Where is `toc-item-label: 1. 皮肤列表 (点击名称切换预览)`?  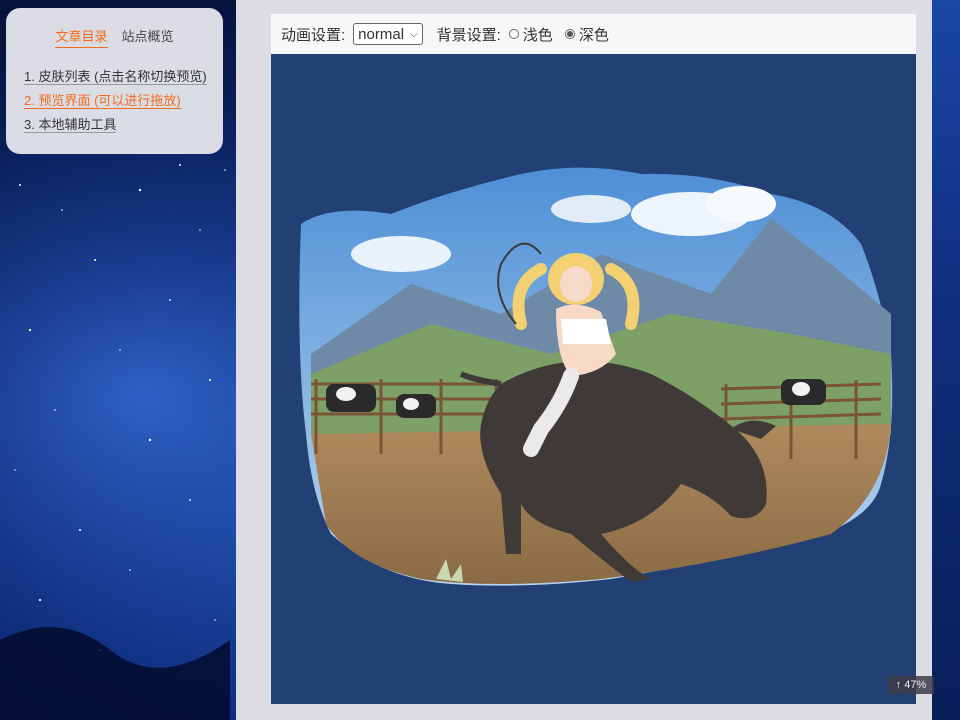
toc-item-label: 1. 皮肤列表 (点击名称切换预览) is located at coordinates (115, 77).